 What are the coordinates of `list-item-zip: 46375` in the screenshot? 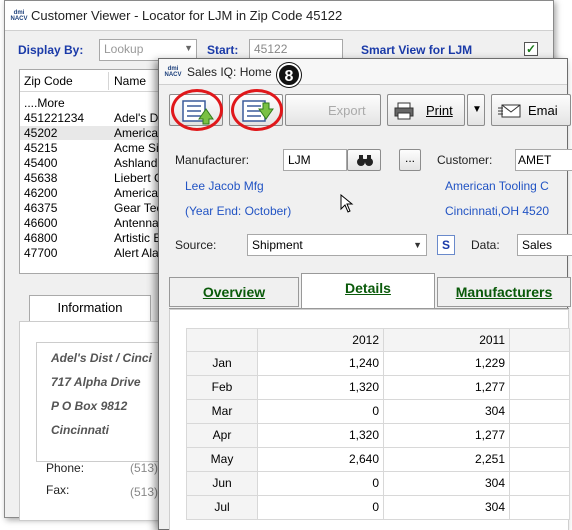 It's located at (41, 208).